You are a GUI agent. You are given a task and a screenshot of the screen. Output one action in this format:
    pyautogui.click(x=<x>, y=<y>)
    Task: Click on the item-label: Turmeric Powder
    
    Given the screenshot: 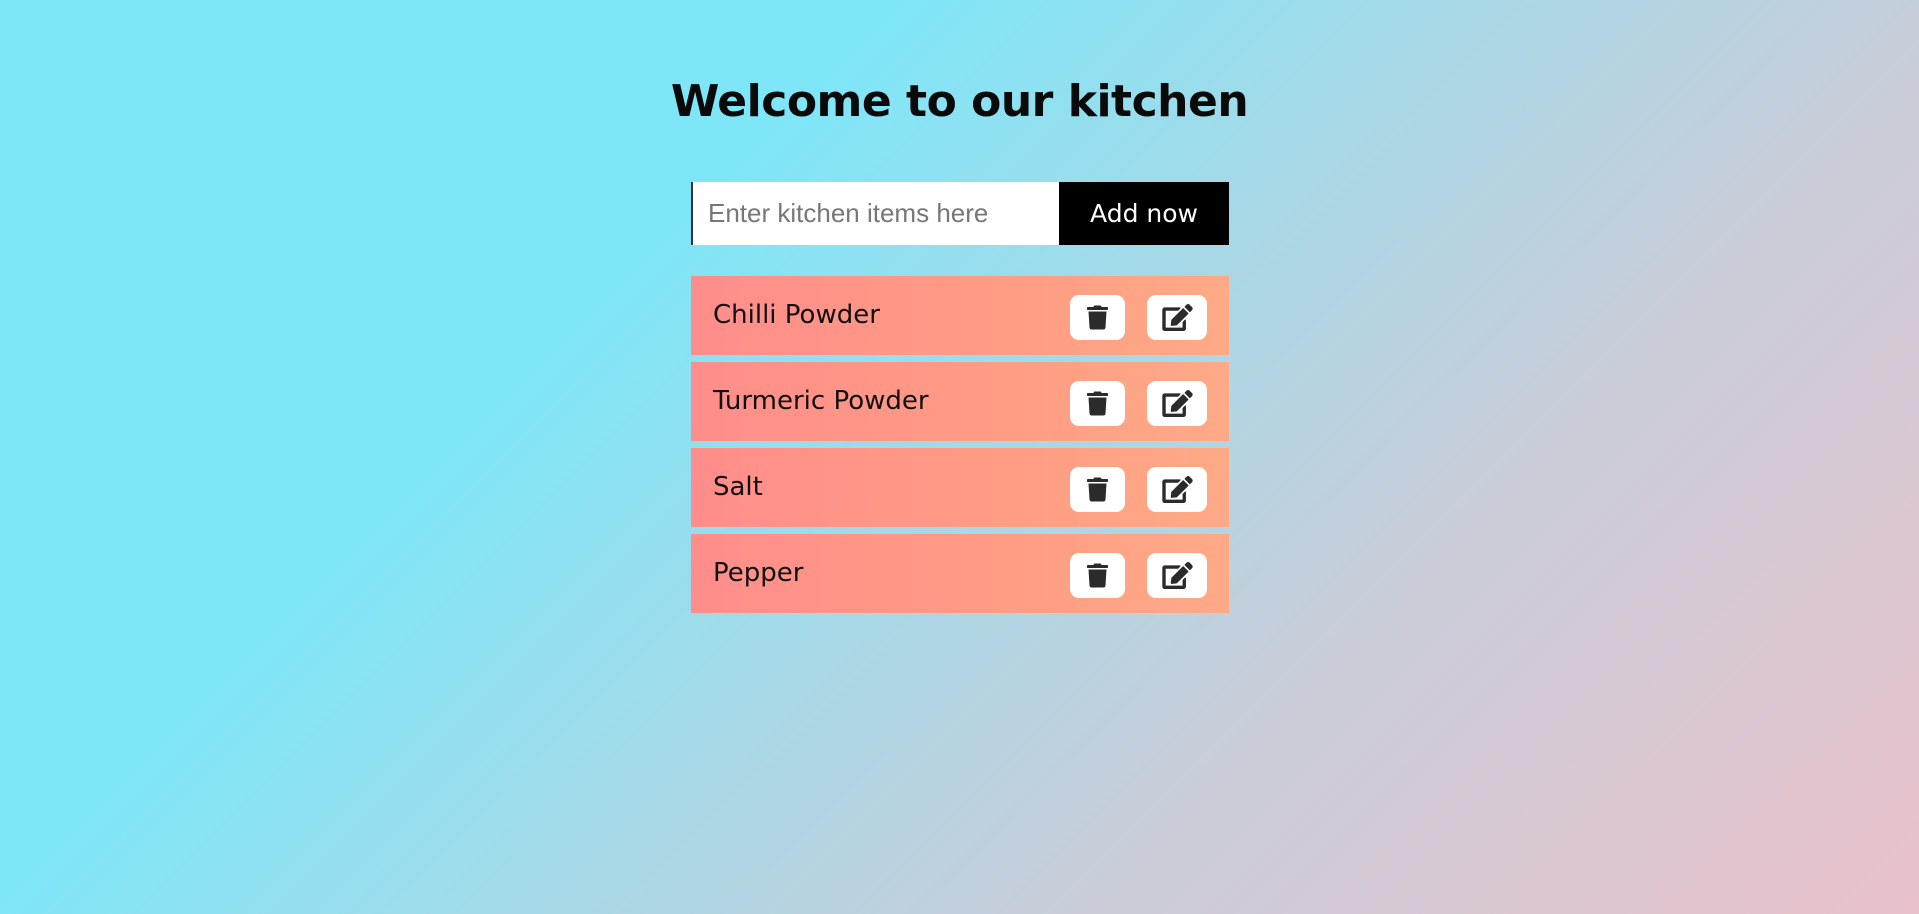 What is the action you would take?
    pyautogui.click(x=821, y=400)
    